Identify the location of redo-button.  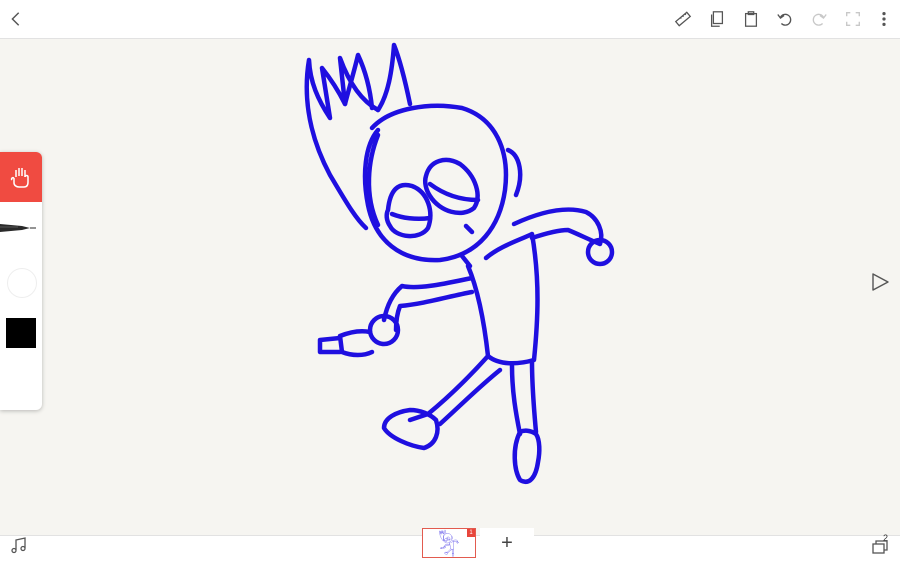
(819, 19).